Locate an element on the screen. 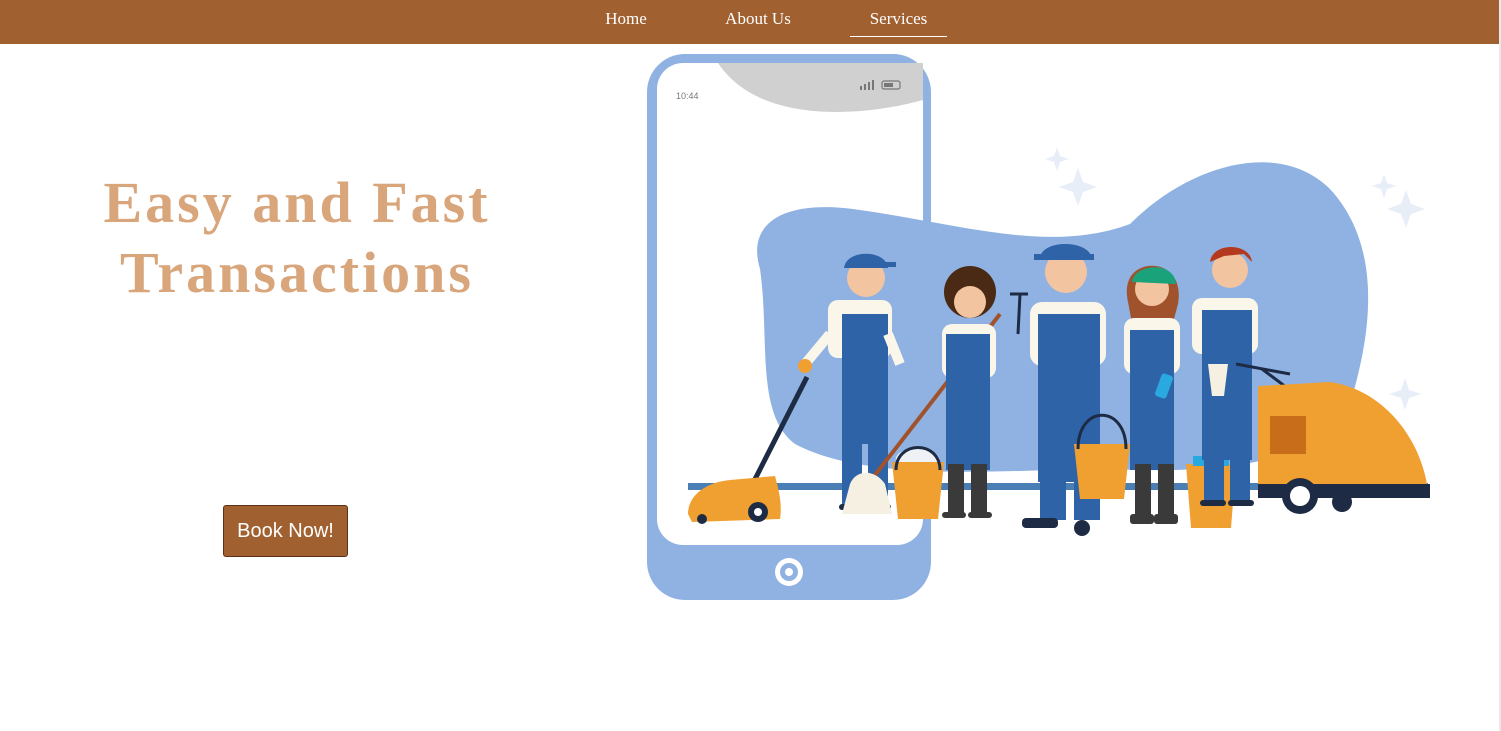 Image resolution: width=1501 pixels, height=731 pixels. hero-title: Easy and Fast Transactions is located at coordinates (297, 238).